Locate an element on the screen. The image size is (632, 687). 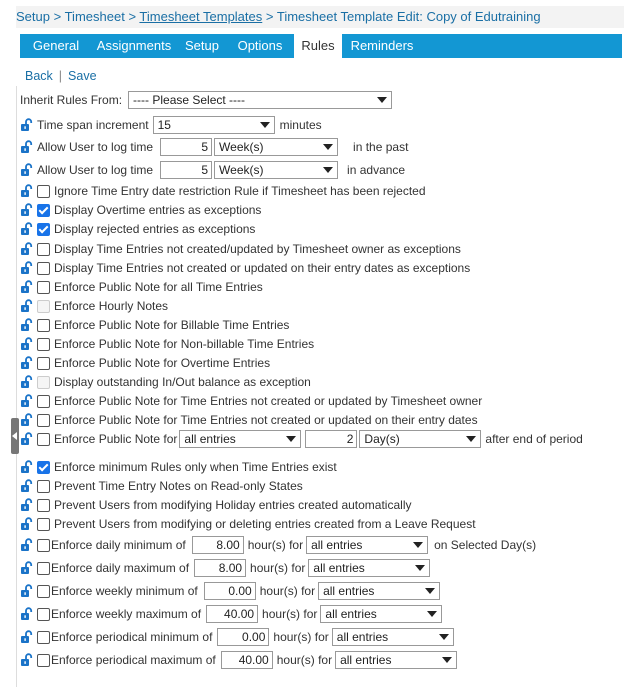
log-advance-period-select: Week(s) is located at coordinates (276, 170).